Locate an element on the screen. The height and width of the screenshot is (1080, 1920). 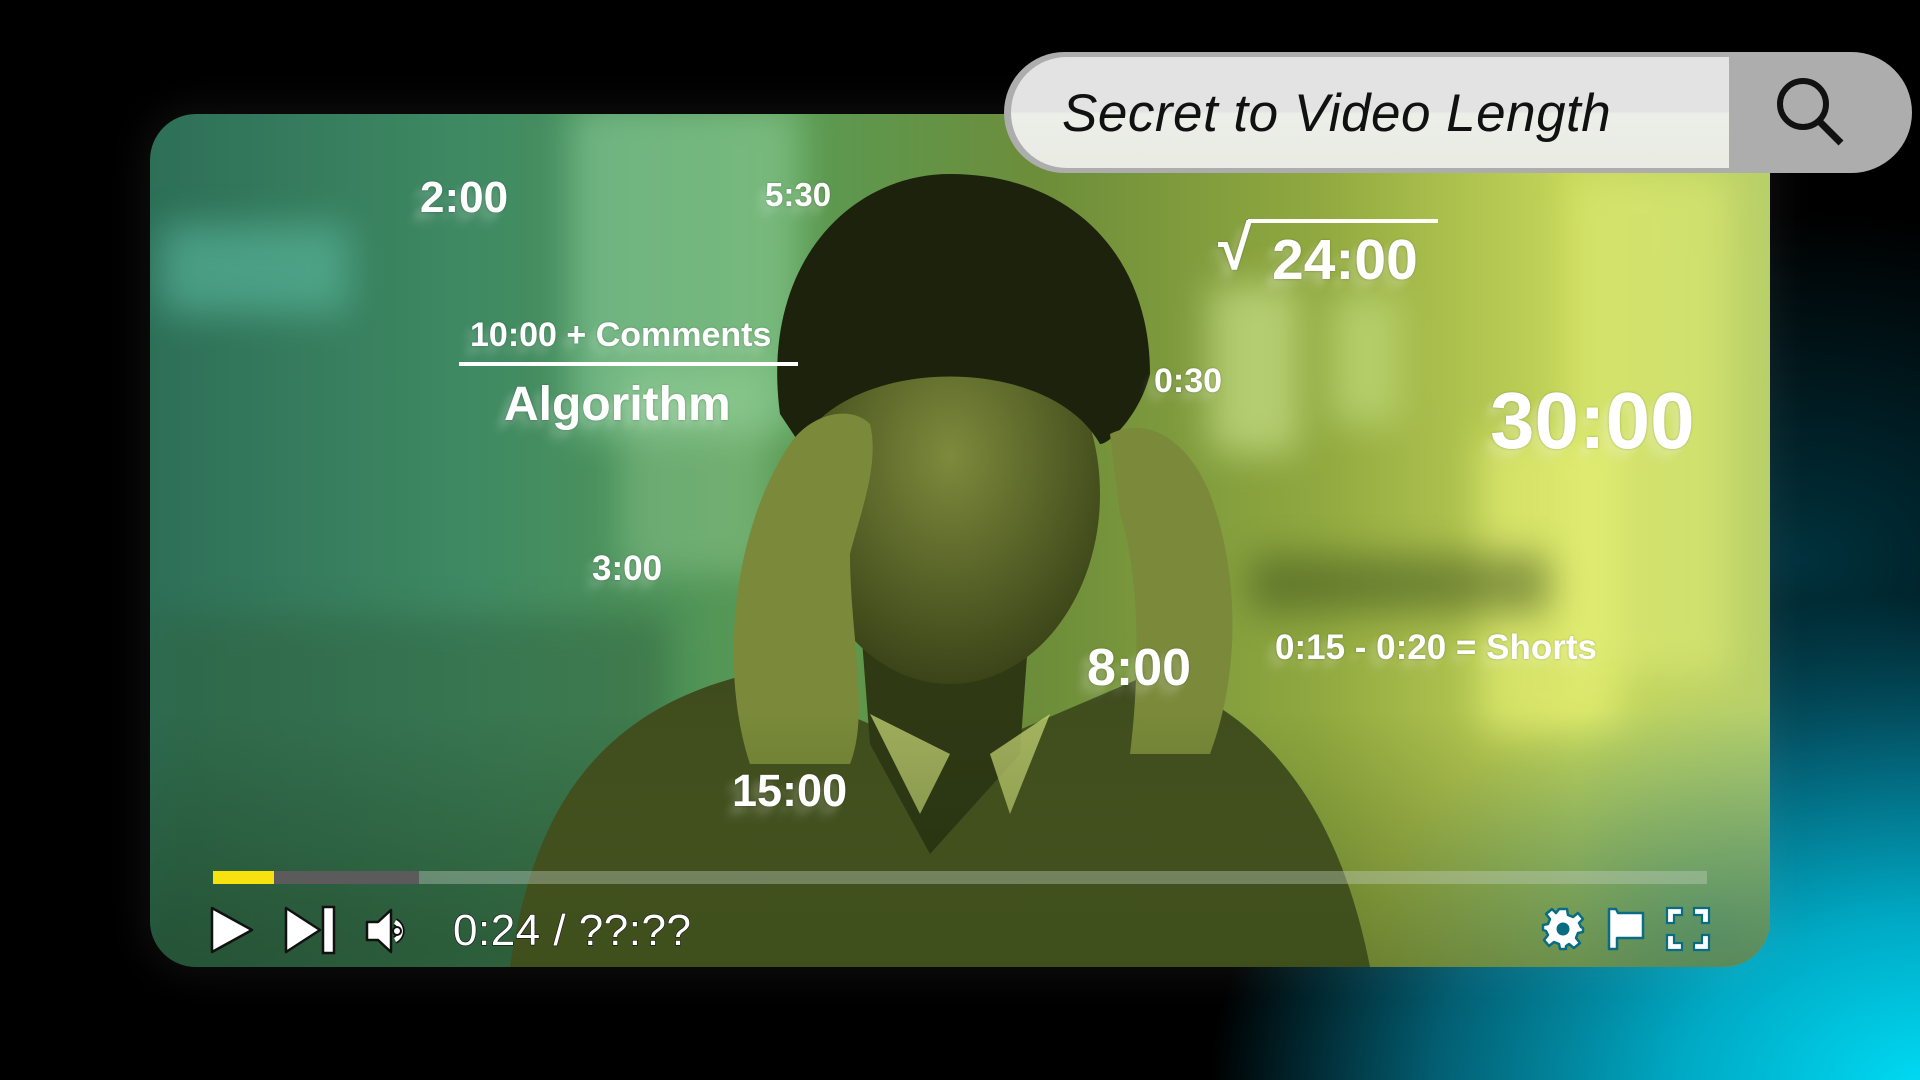
overlay-time-2-00: 2:00 is located at coordinates (464, 197).